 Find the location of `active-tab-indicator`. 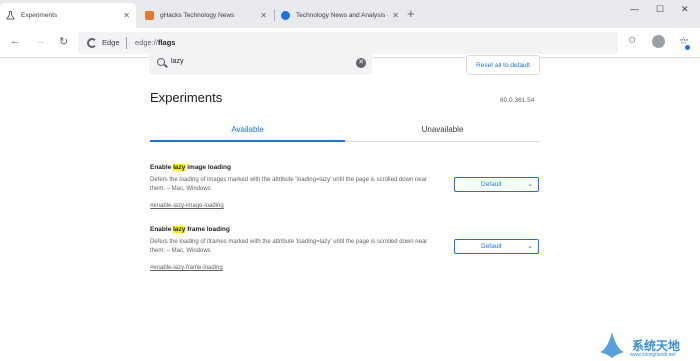

active-tab-indicator is located at coordinates (247, 141).